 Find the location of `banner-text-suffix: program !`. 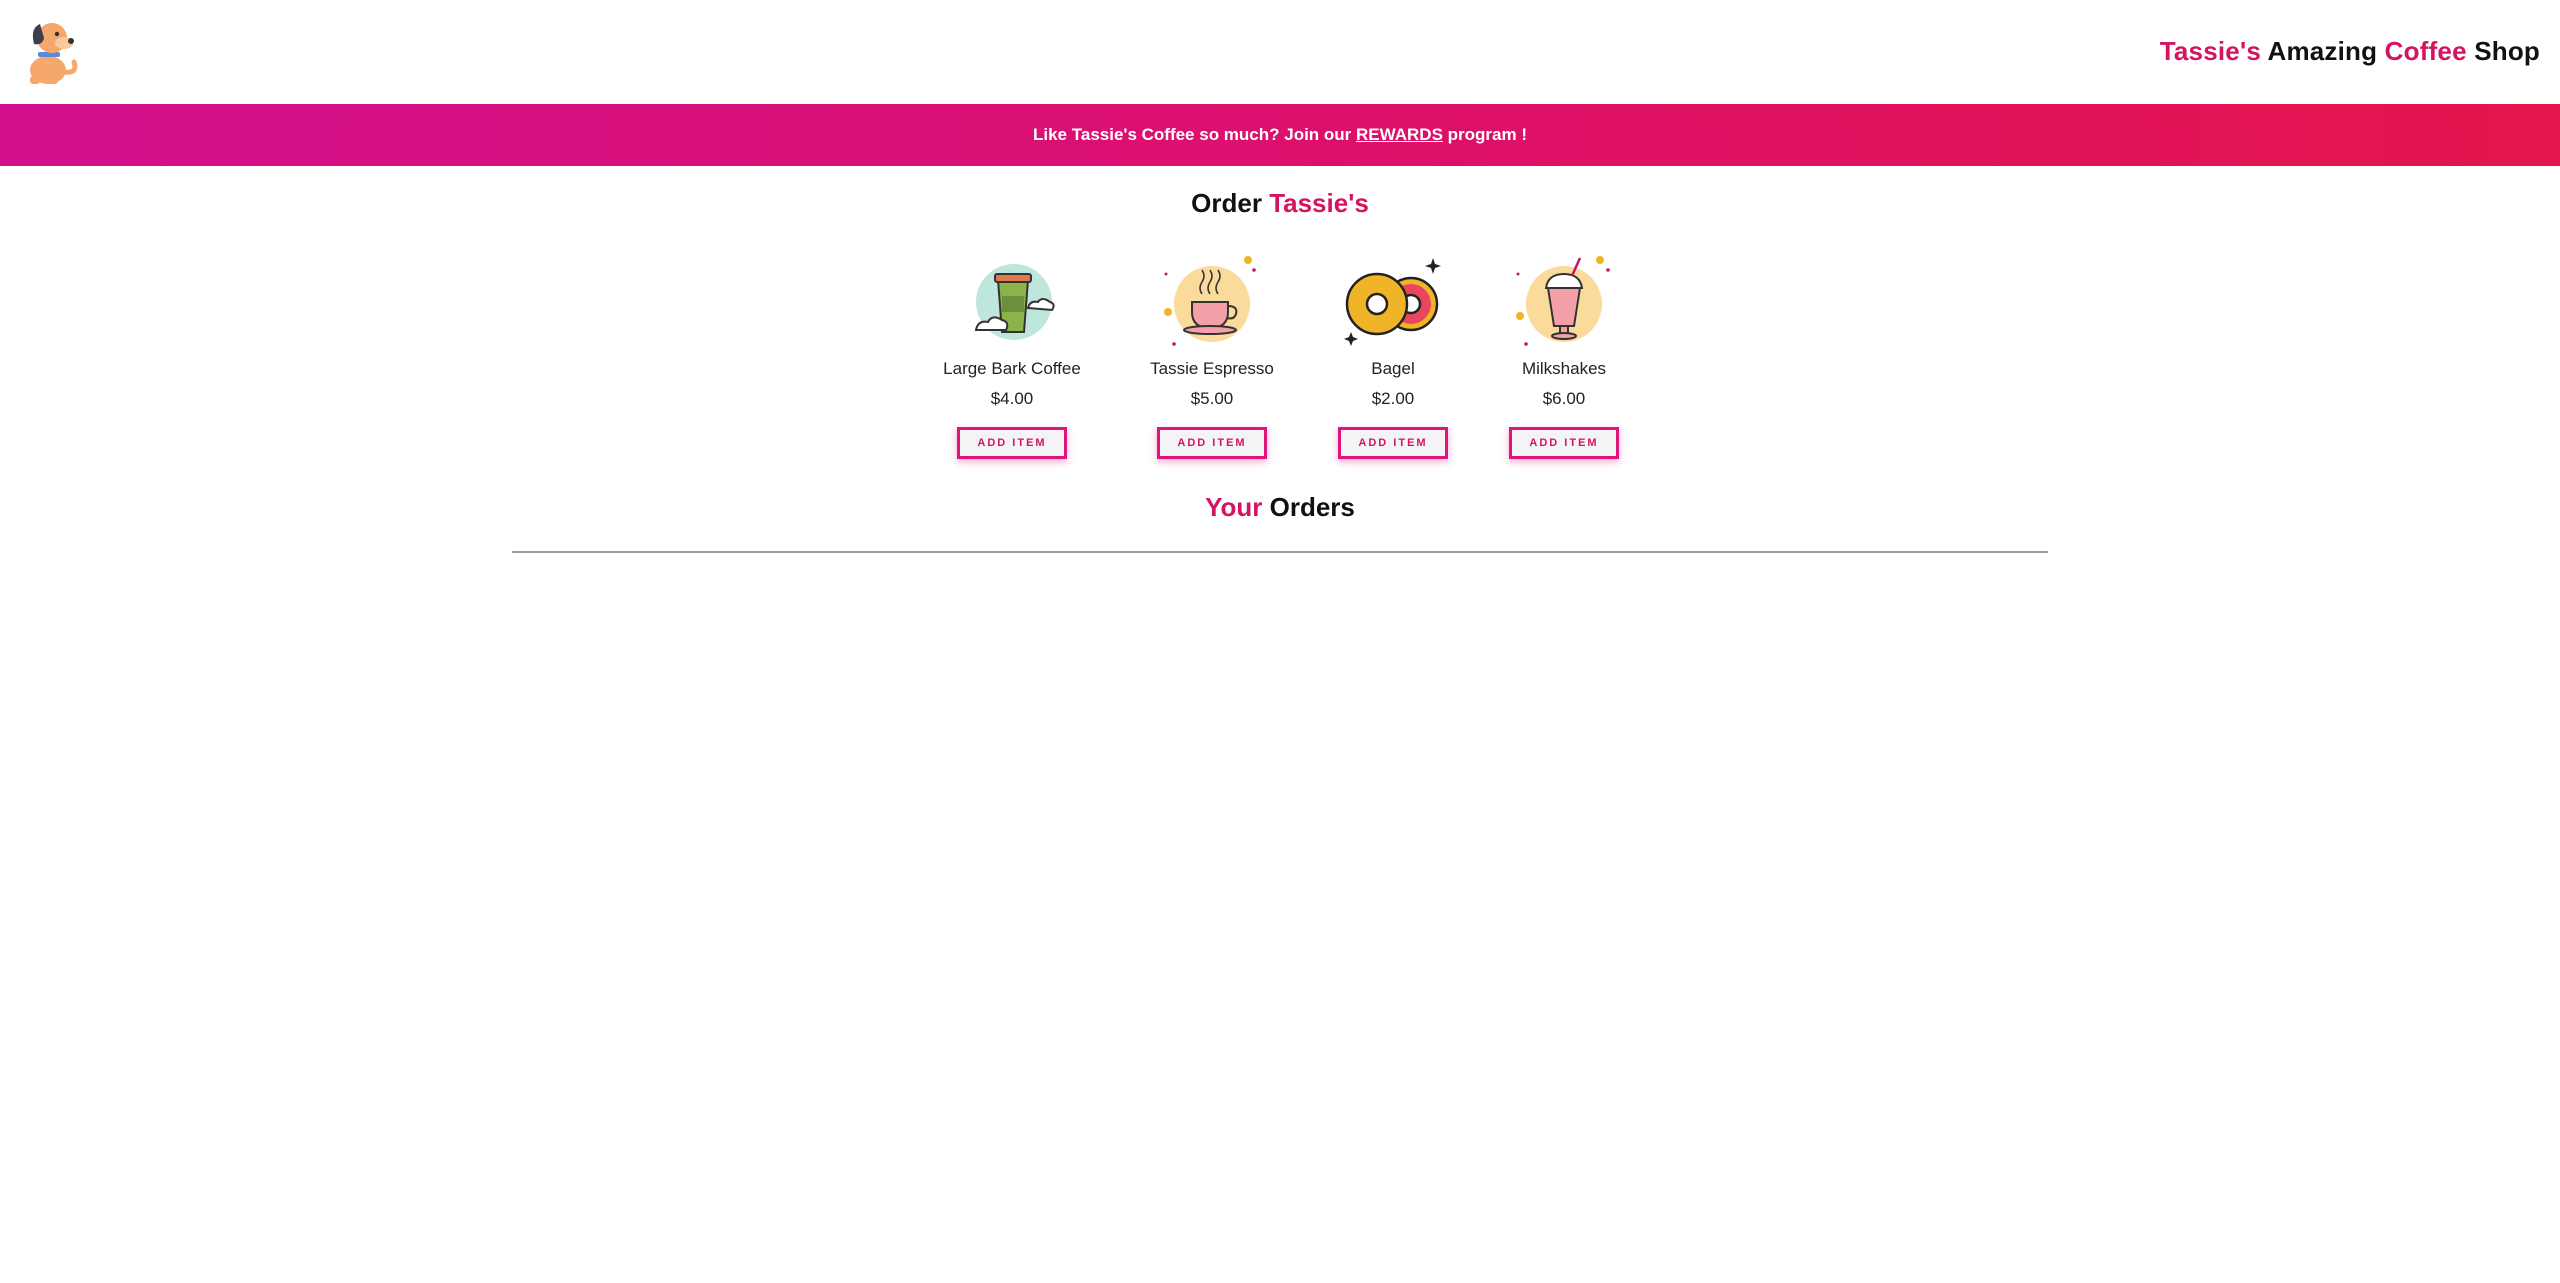

banner-text-suffix: program ! is located at coordinates (1484, 134).